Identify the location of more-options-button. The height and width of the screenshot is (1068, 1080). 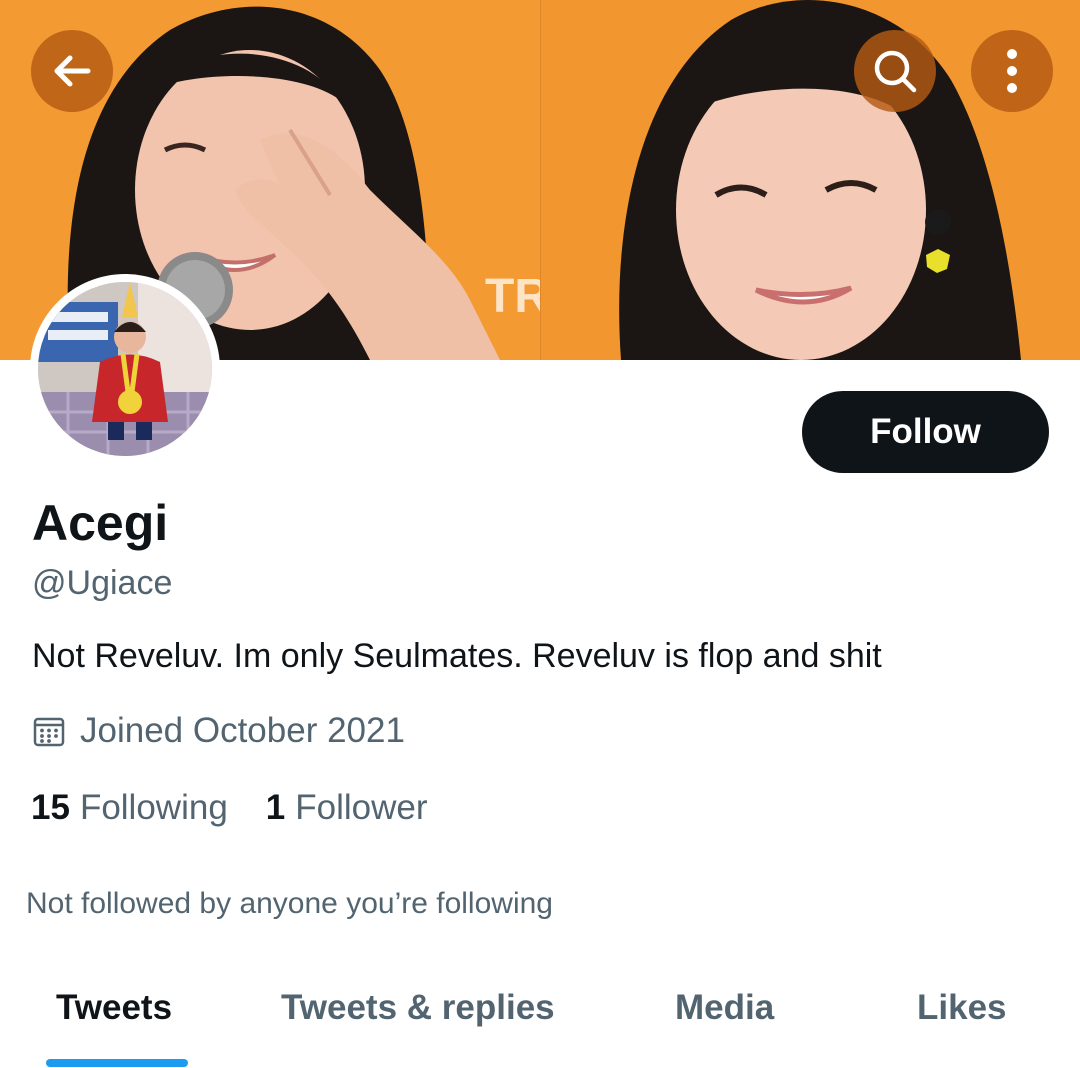
(1012, 71).